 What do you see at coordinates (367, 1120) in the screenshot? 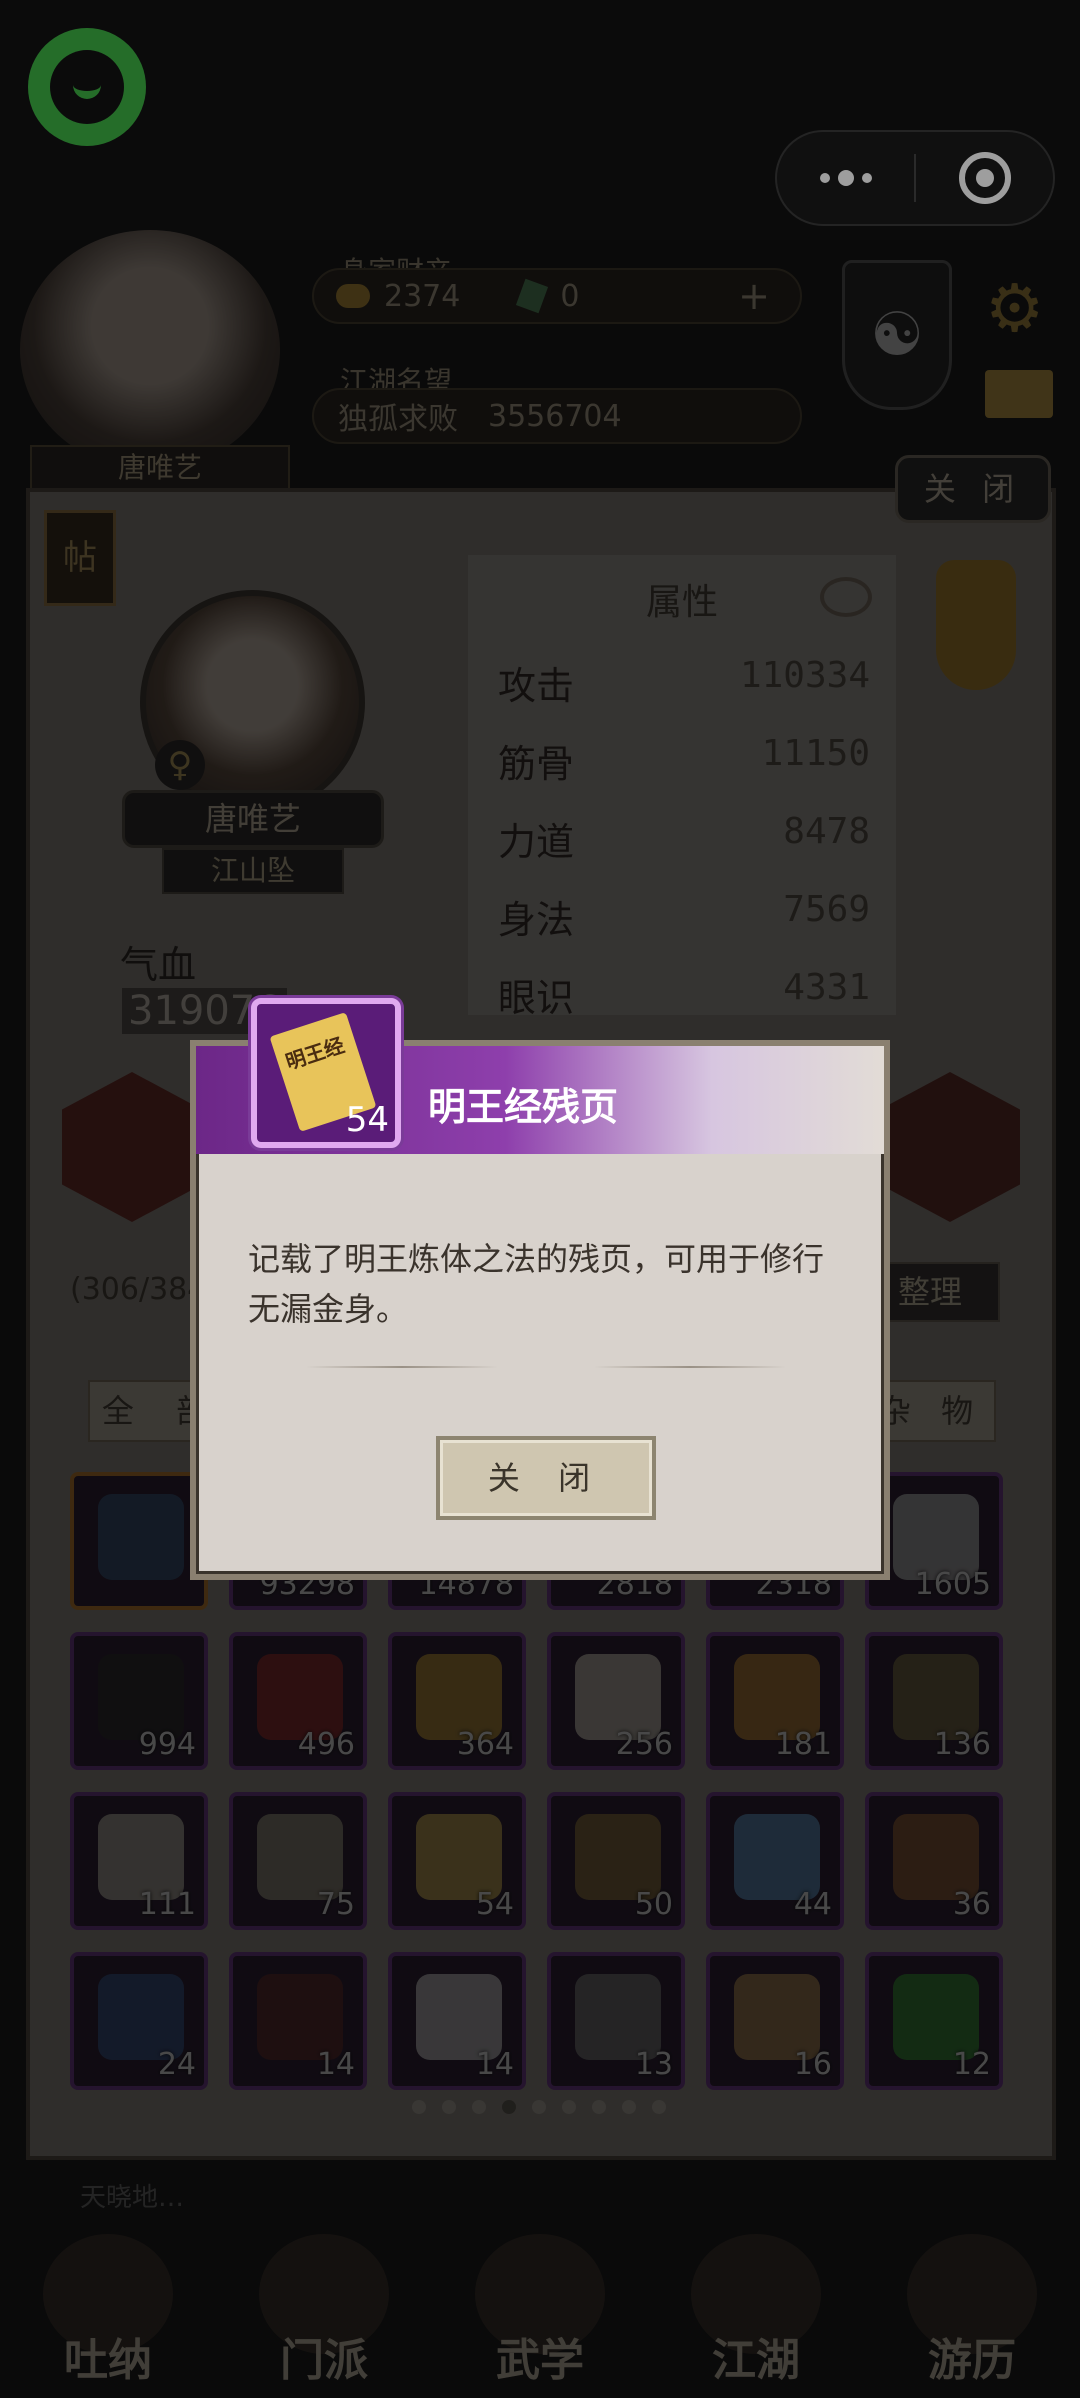
I see `item-count: 54` at bounding box center [367, 1120].